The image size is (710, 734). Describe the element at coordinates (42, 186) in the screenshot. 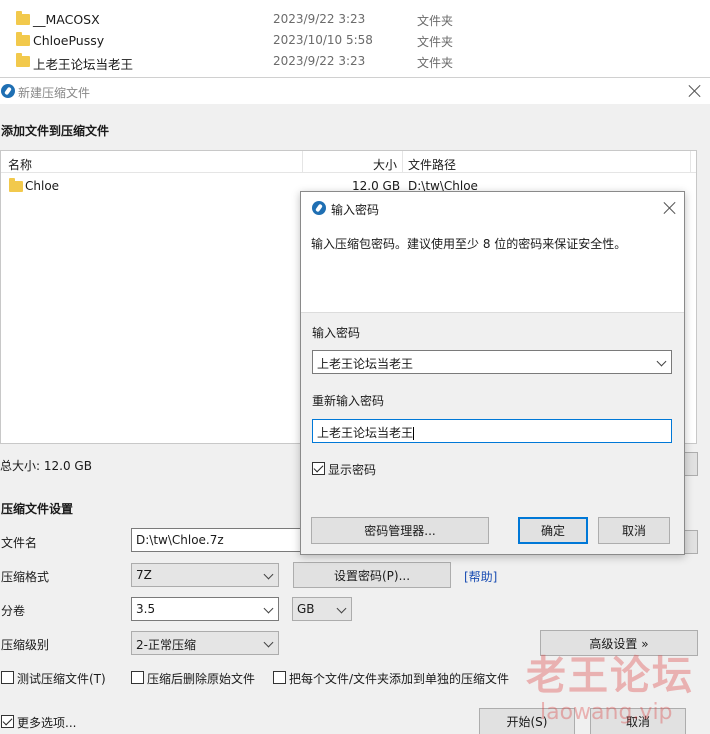

I see `file-name: Chloe` at that location.